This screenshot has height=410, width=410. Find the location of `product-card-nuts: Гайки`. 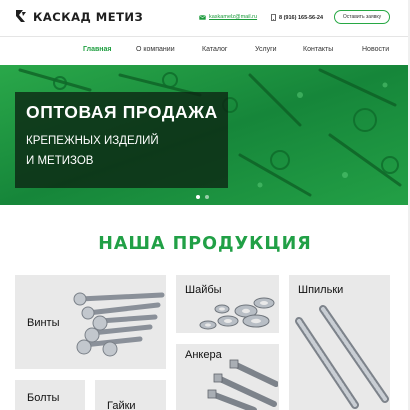

product-card-nuts: Гайки is located at coordinates (130, 395).